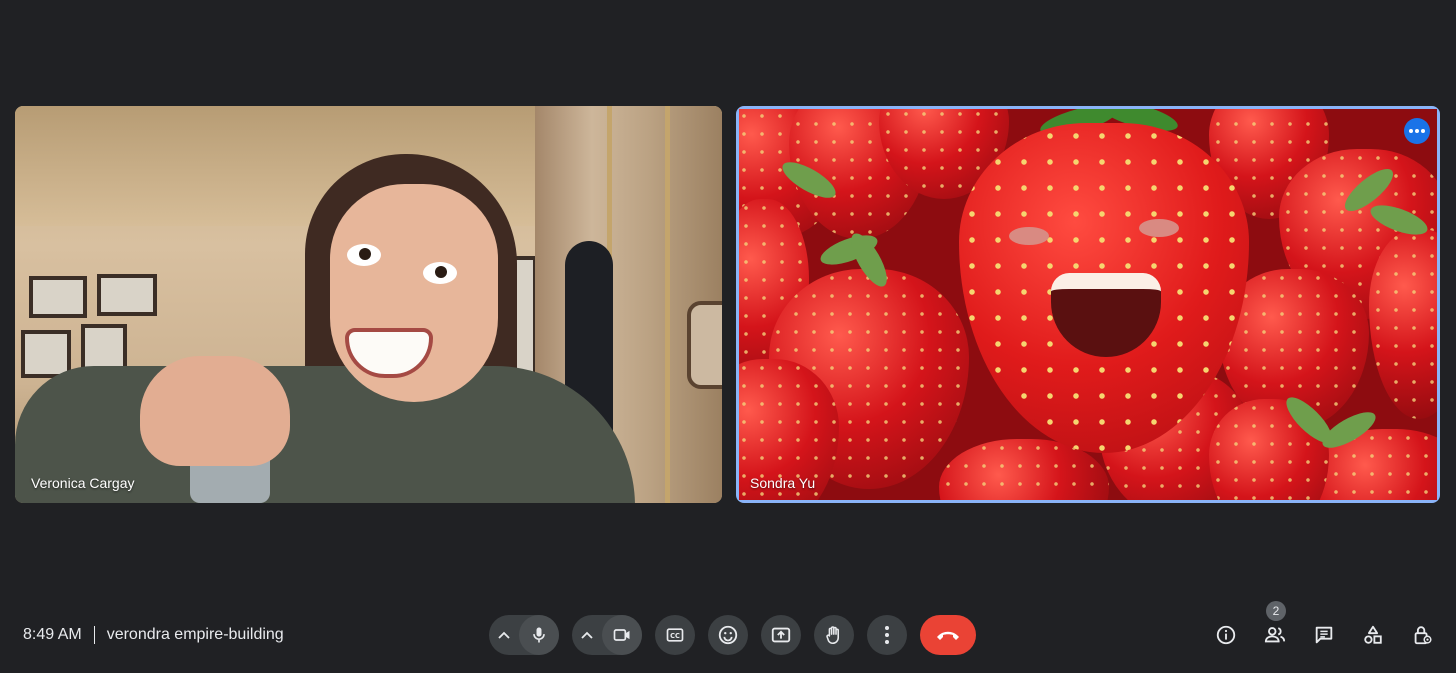  I want to click on audio-control-group, so click(524, 635).